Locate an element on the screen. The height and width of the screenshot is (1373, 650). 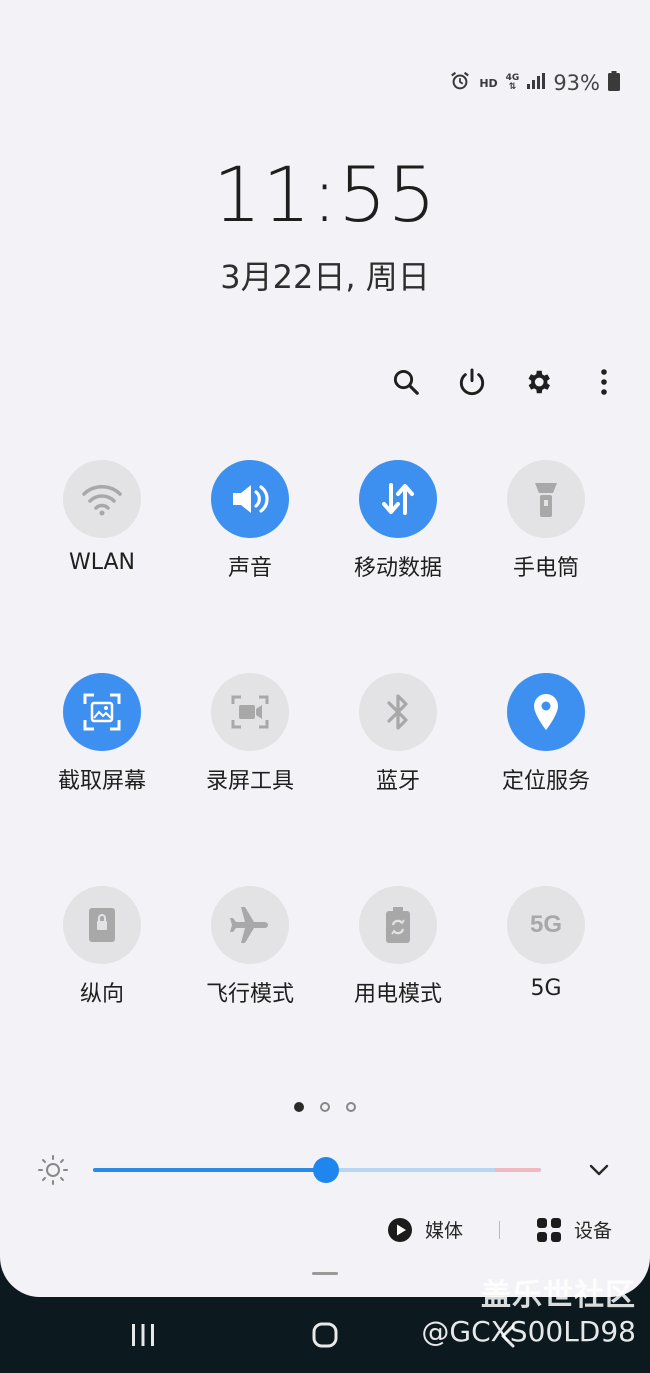
flashlight-icon is located at coordinates (546, 500).